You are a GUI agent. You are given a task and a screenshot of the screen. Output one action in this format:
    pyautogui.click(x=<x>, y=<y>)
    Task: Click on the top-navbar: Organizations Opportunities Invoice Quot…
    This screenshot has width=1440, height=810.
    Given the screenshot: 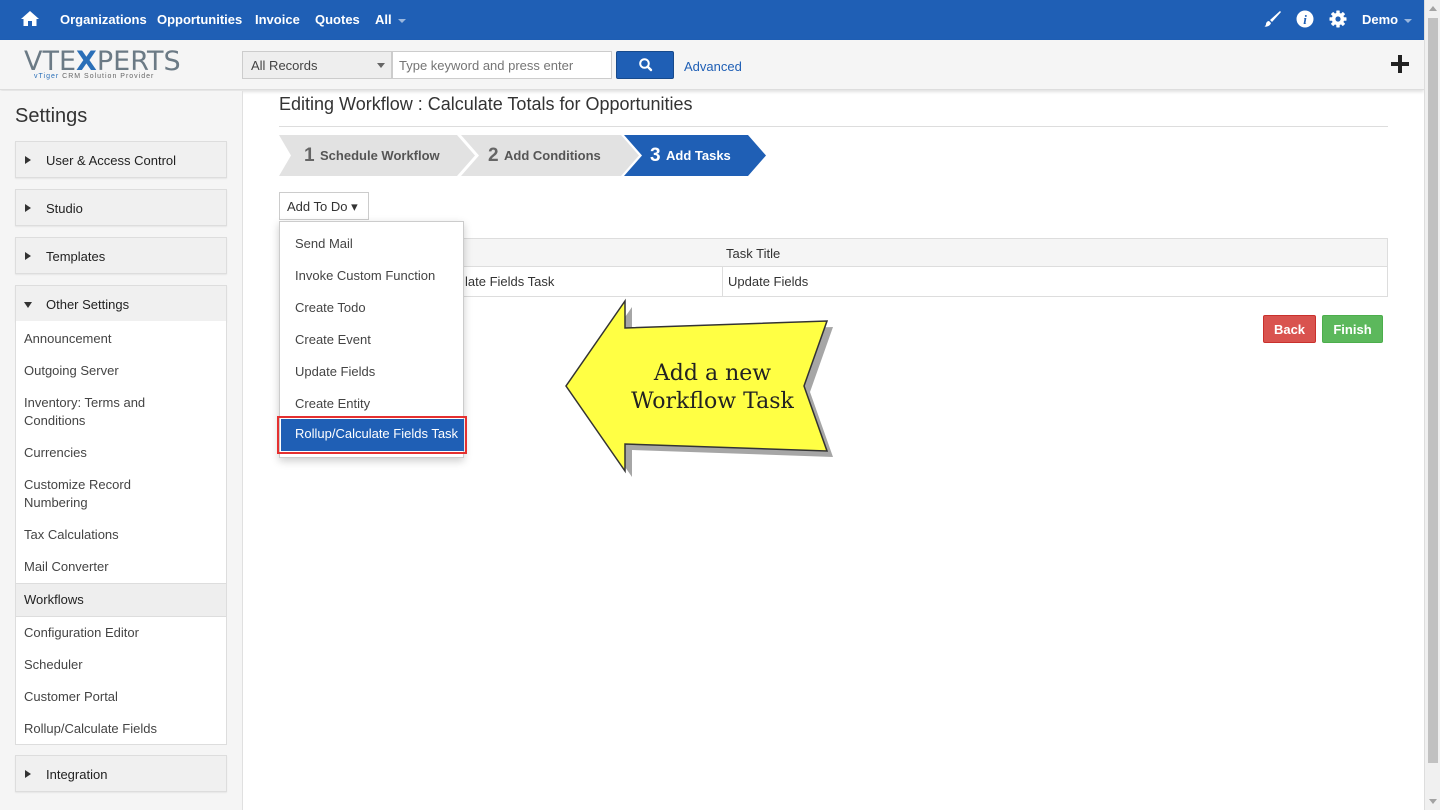 What is the action you would take?
    pyautogui.click(x=712, y=20)
    